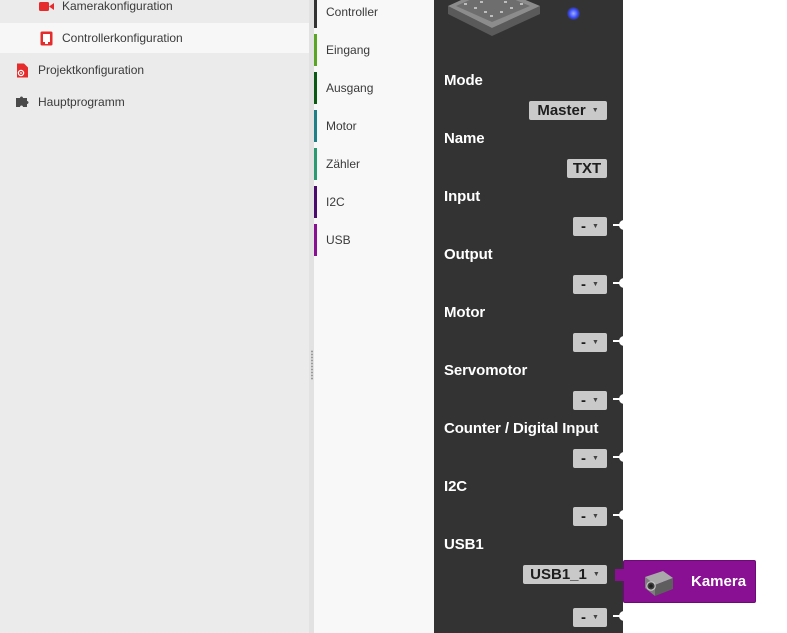  Describe the element at coordinates (374, 126) in the screenshot. I see `category-motor: Motor` at that location.